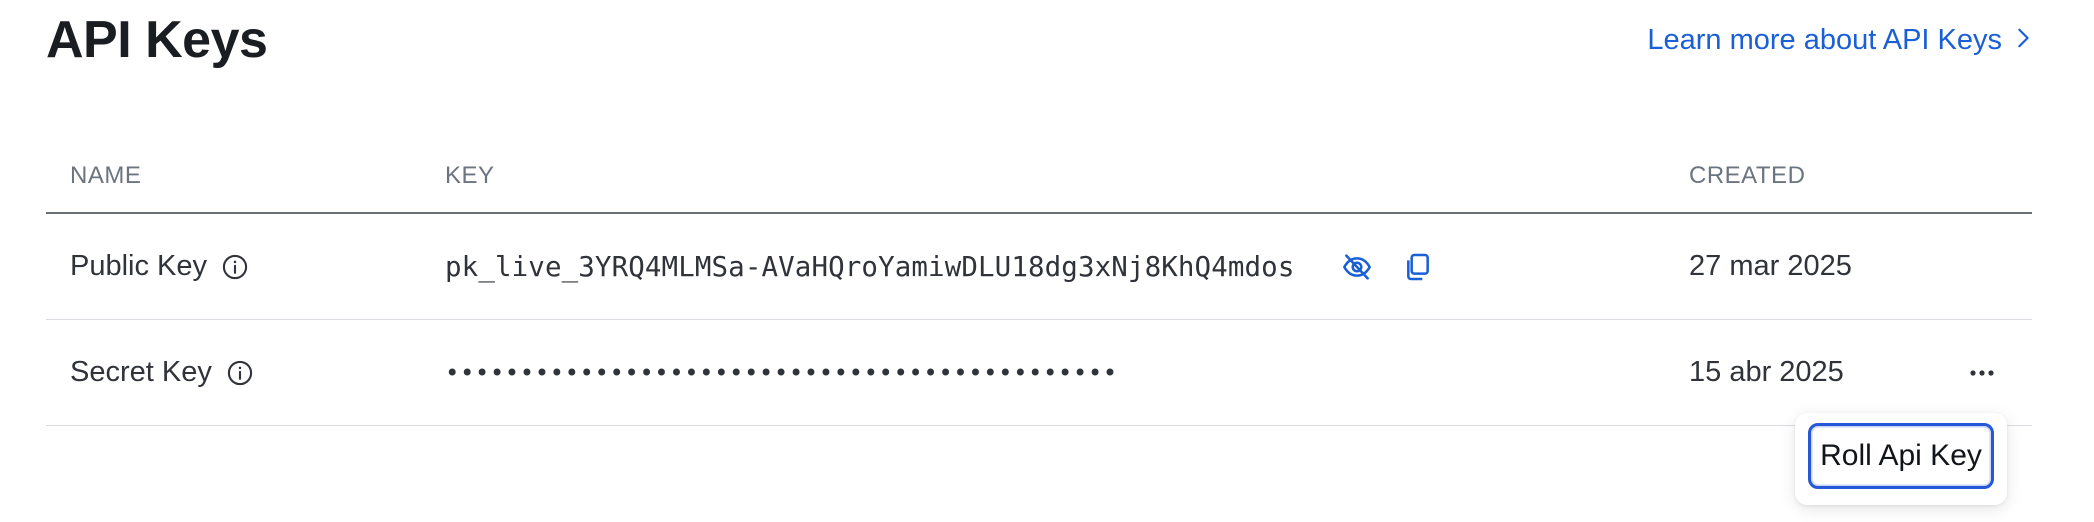 This screenshot has height=522, width=2094. Describe the element at coordinates (470, 175) in the screenshot. I see `column-header-key: KEY` at that location.